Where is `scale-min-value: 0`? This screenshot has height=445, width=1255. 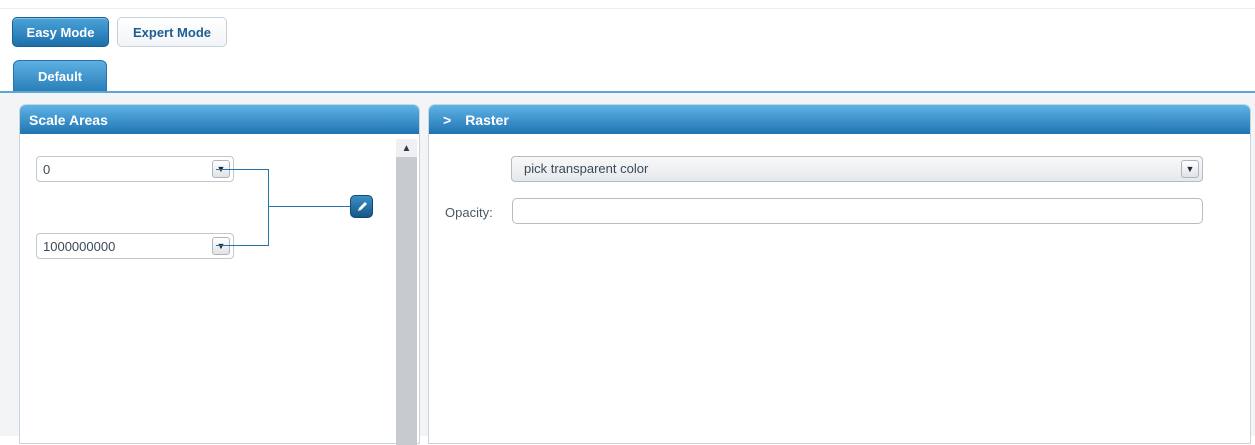 scale-min-value: 0 is located at coordinates (47, 169).